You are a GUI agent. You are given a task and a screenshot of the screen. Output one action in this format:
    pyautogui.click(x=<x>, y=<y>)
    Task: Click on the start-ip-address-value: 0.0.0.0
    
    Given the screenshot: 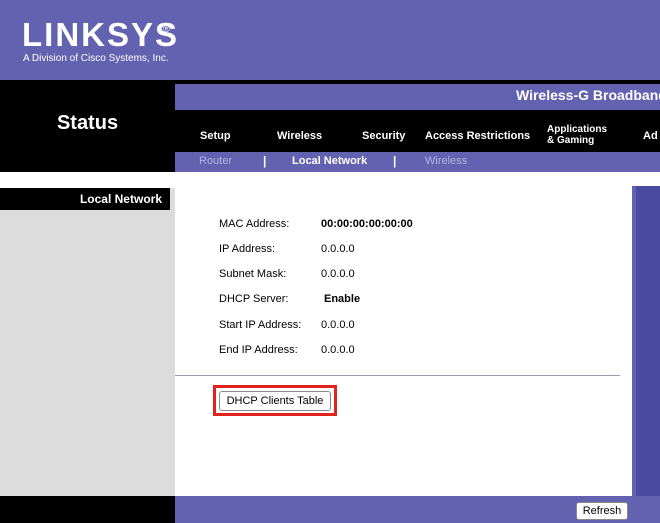 What is the action you would take?
    pyautogui.click(x=338, y=325)
    